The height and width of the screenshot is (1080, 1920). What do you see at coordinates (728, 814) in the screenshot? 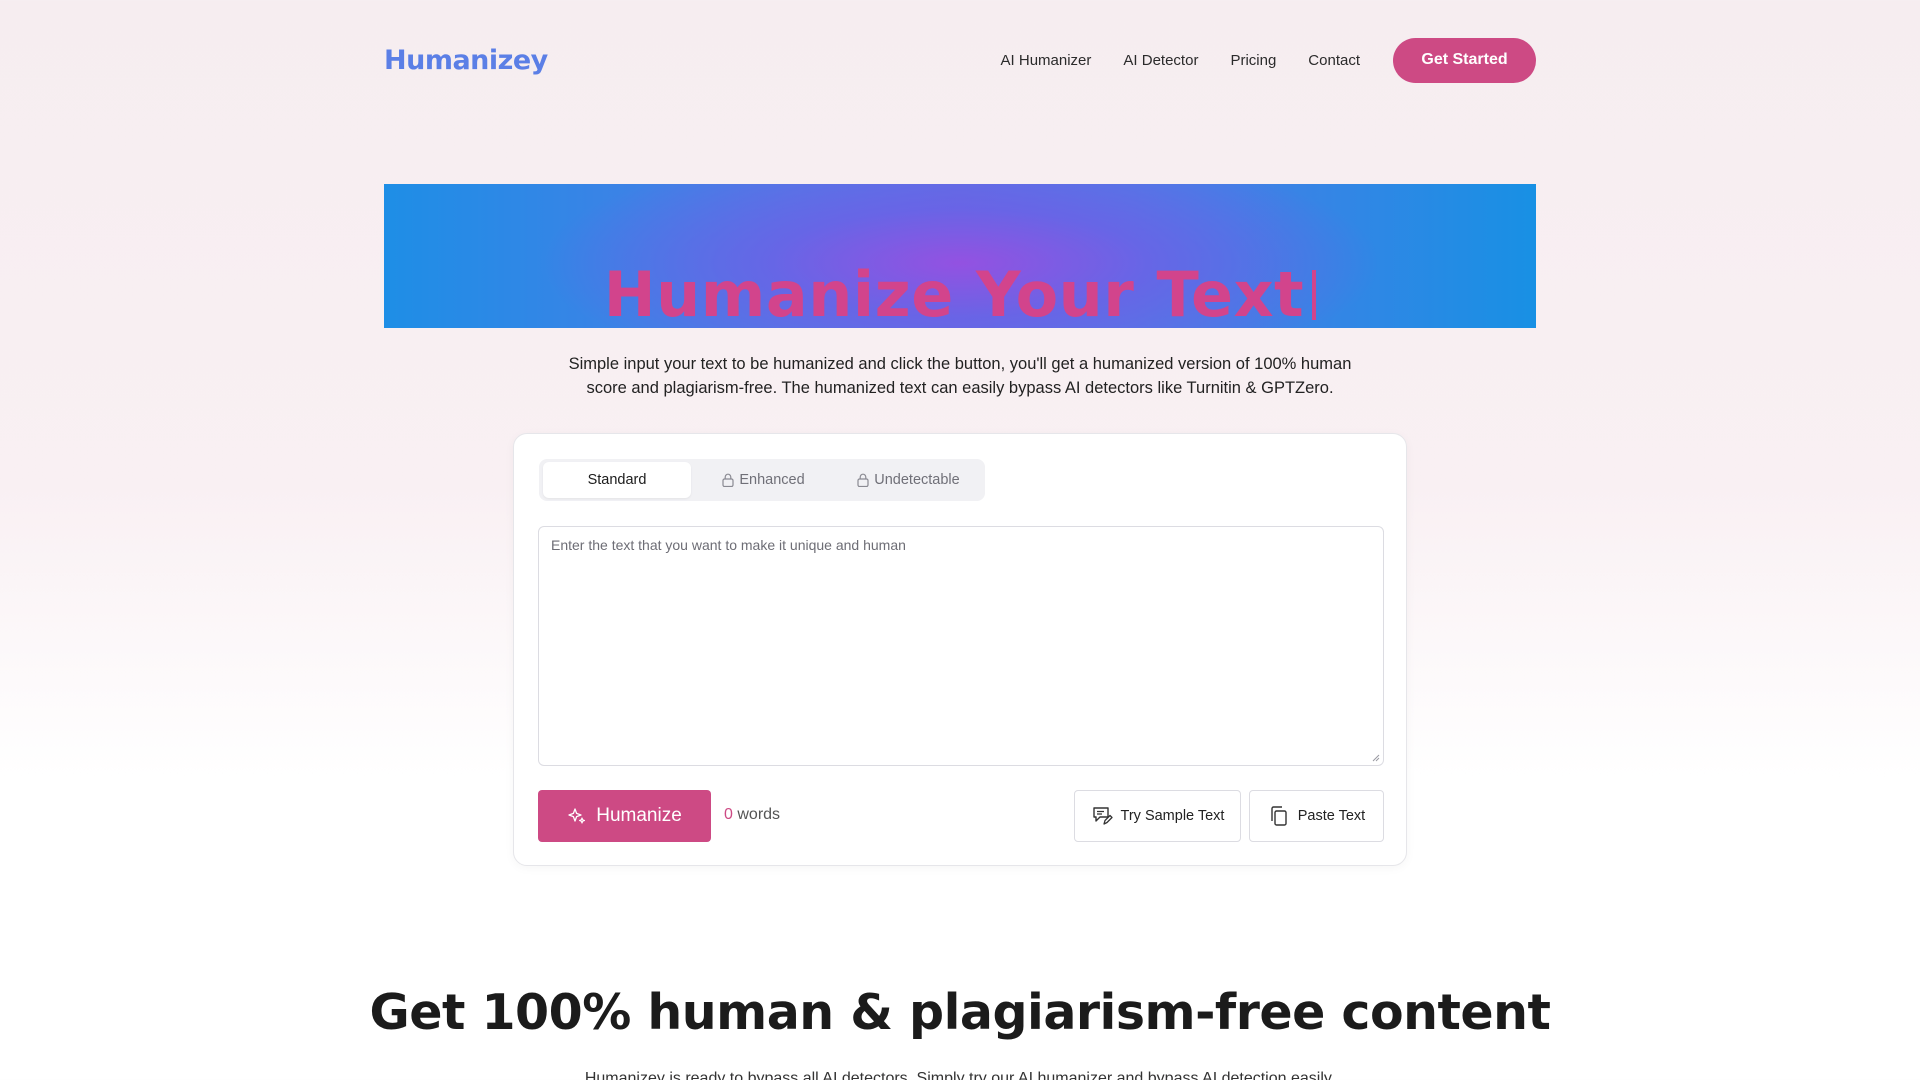
I see `word-count-number: 0` at bounding box center [728, 814].